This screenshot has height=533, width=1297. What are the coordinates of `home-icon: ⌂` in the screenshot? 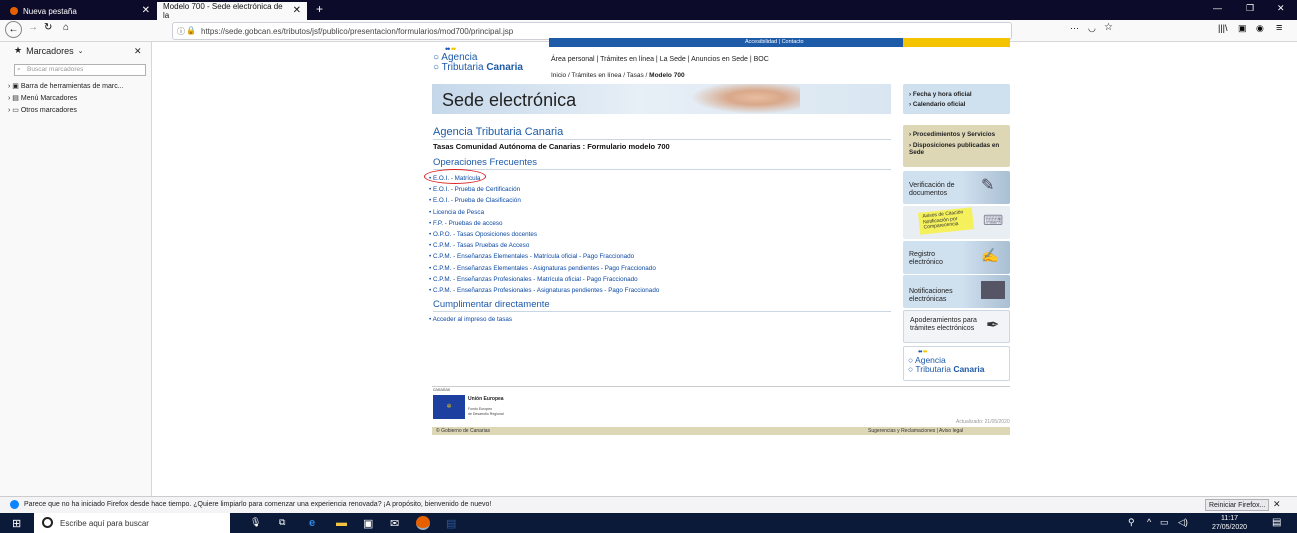 It's located at (66, 27).